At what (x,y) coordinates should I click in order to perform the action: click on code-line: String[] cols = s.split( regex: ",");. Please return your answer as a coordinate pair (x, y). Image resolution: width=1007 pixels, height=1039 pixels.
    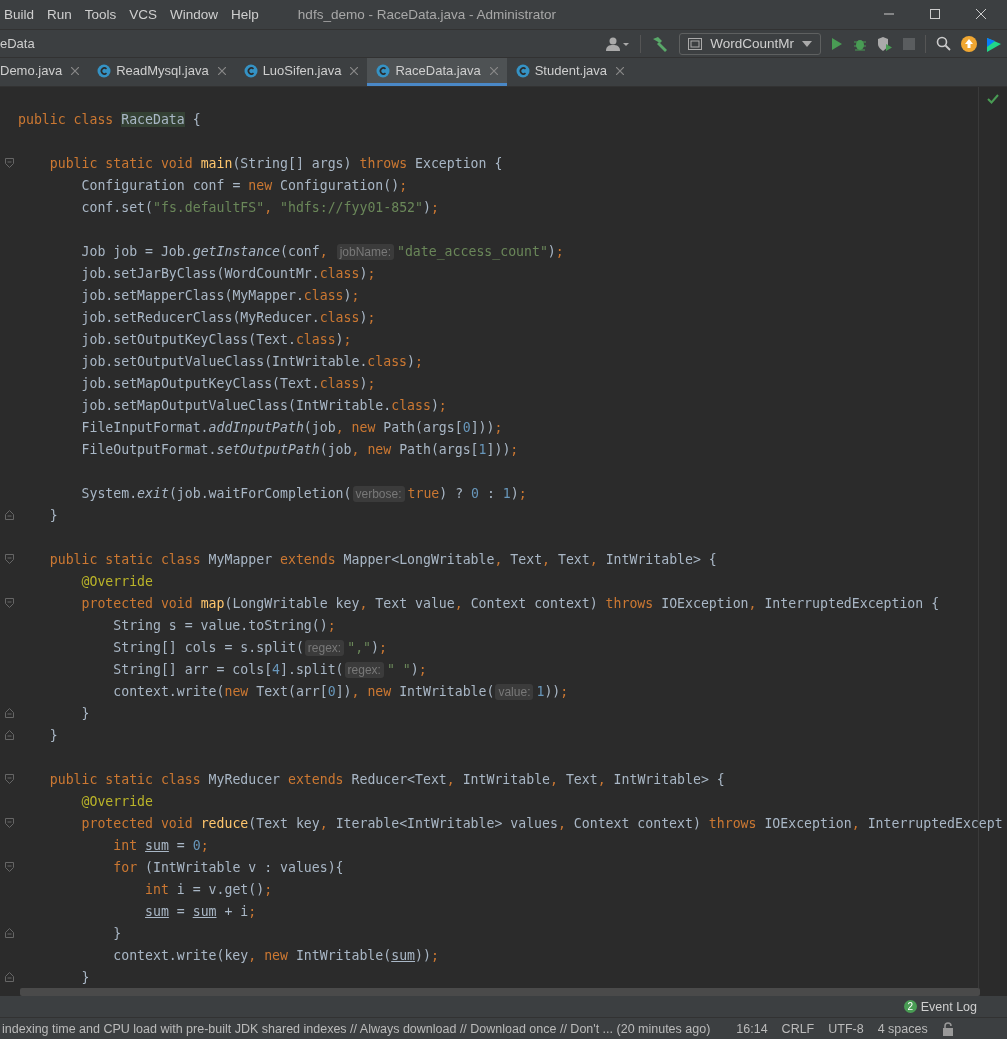
    Looking at the image, I should click on (250, 647).